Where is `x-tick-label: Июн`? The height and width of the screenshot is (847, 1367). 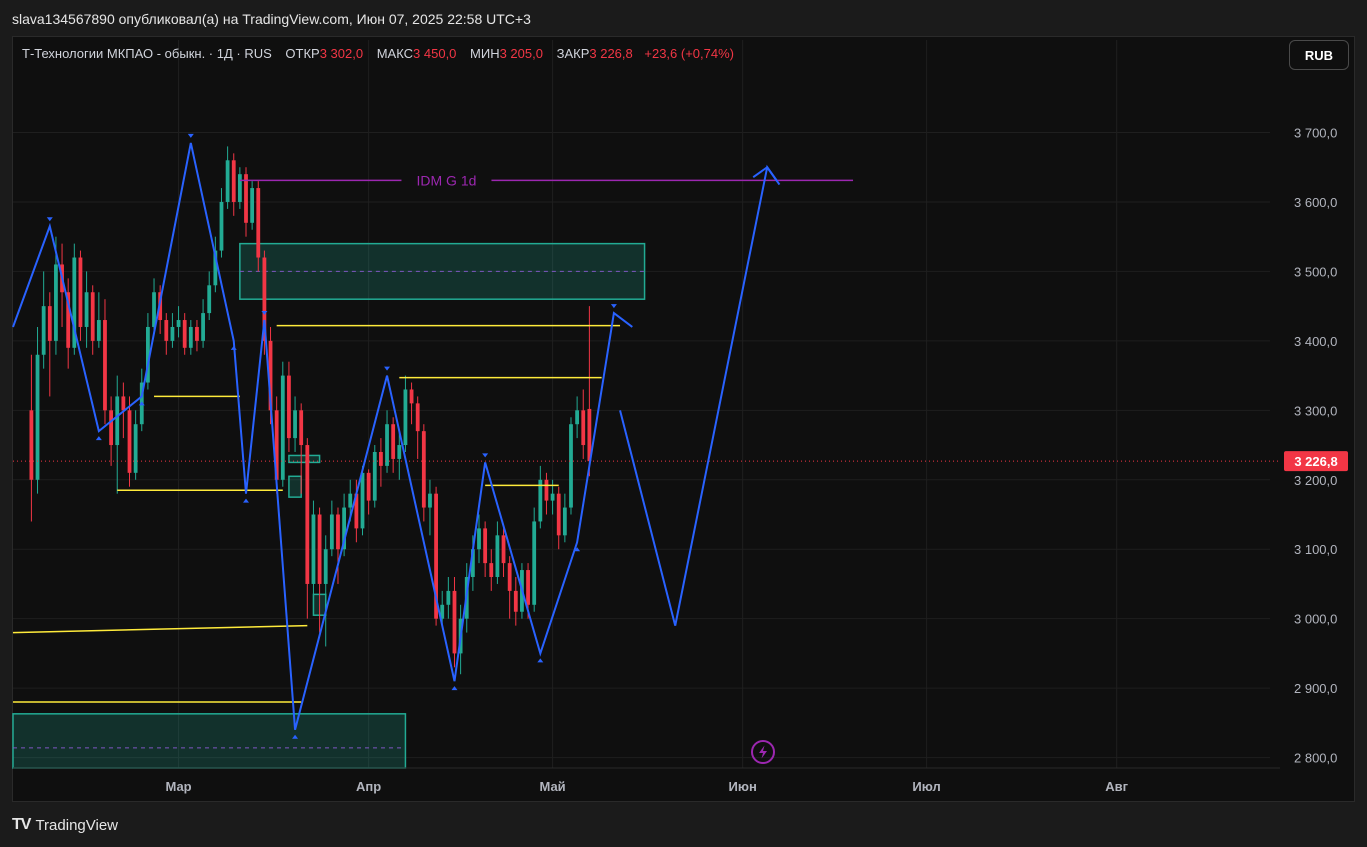
x-tick-label: Июн is located at coordinates (743, 786).